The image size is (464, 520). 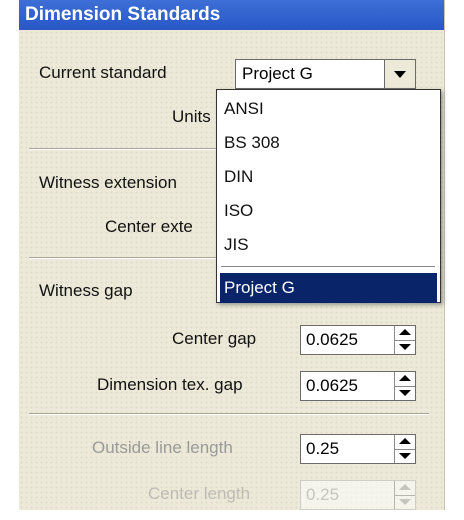 What do you see at coordinates (358, 495) in the screenshot?
I see `center-length-spinner: 0.25` at bounding box center [358, 495].